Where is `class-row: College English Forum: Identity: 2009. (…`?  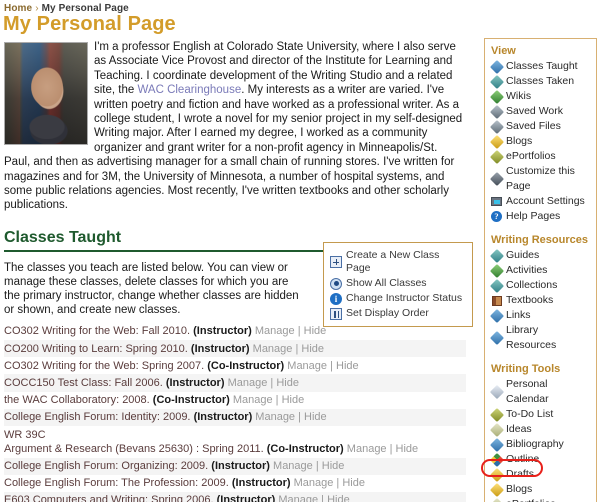
class-row: College English Forum: Identity: 2009. (… is located at coordinates (235, 417).